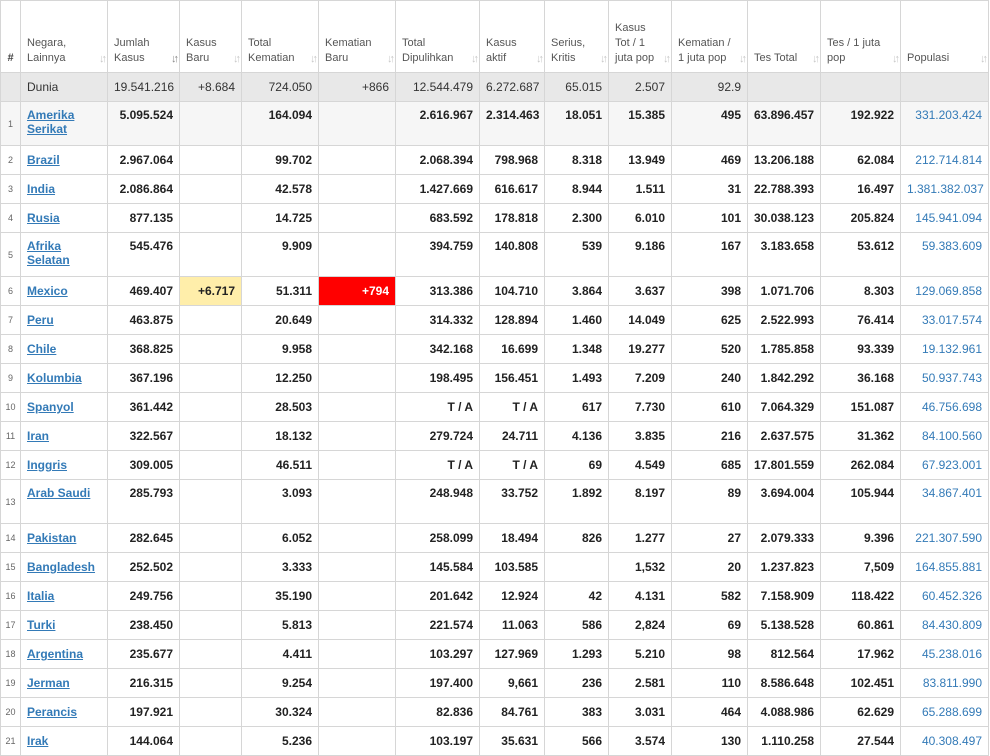  What do you see at coordinates (512, 378) in the screenshot?
I see `cell-active-cases: 156.451` at bounding box center [512, 378].